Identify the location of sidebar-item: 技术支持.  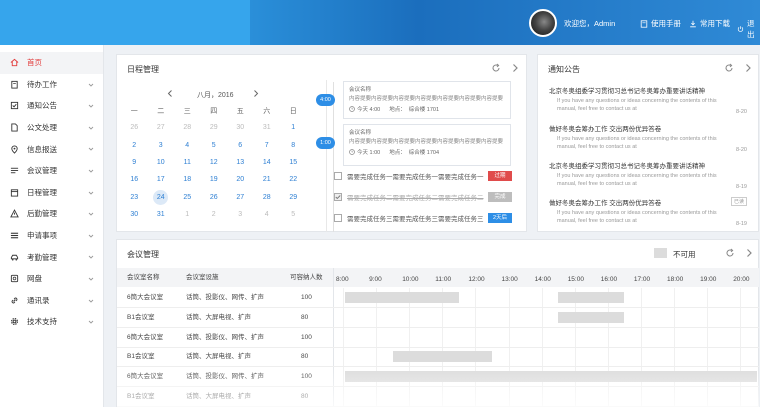
(51, 322).